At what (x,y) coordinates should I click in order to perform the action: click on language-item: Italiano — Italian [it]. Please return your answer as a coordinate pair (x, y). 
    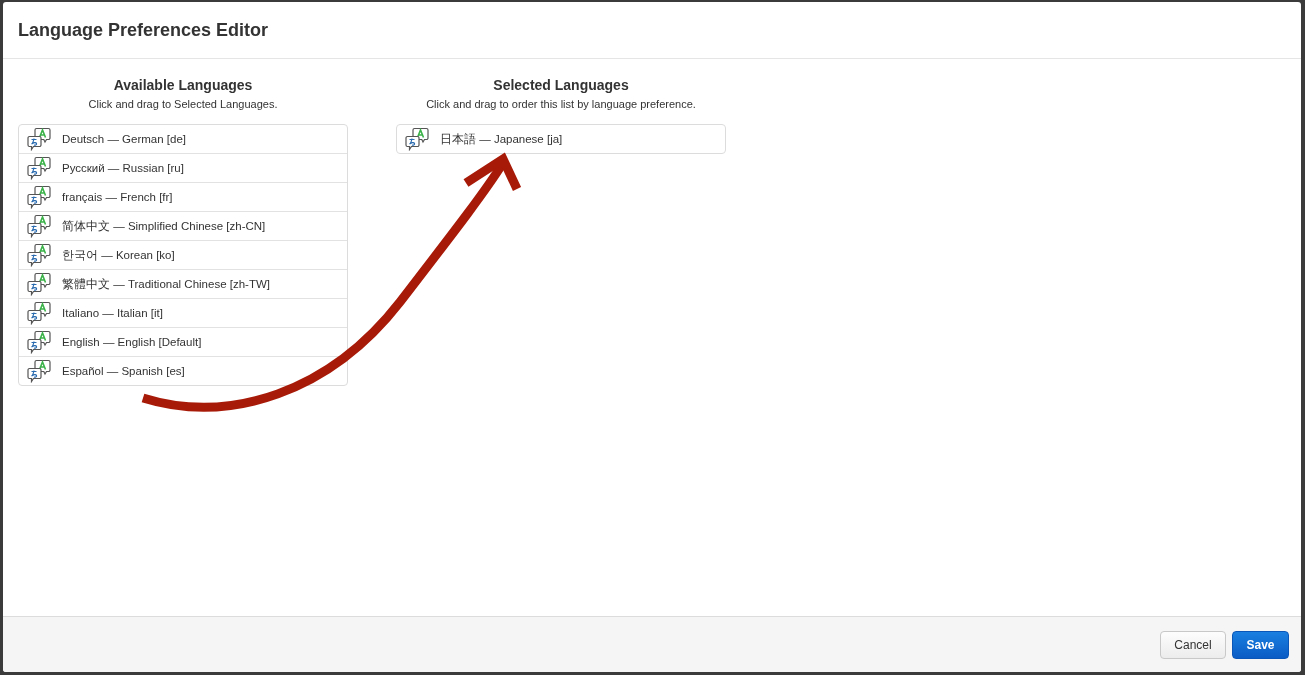
    Looking at the image, I should click on (183, 312).